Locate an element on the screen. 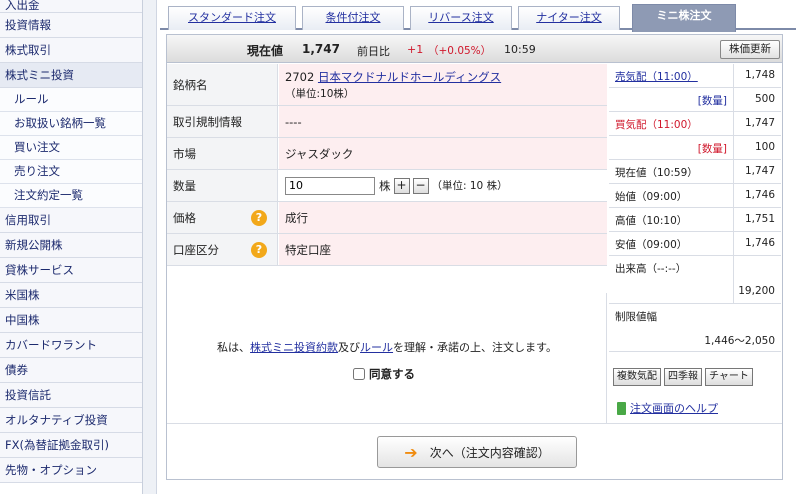  help-book-icon is located at coordinates (621, 408).